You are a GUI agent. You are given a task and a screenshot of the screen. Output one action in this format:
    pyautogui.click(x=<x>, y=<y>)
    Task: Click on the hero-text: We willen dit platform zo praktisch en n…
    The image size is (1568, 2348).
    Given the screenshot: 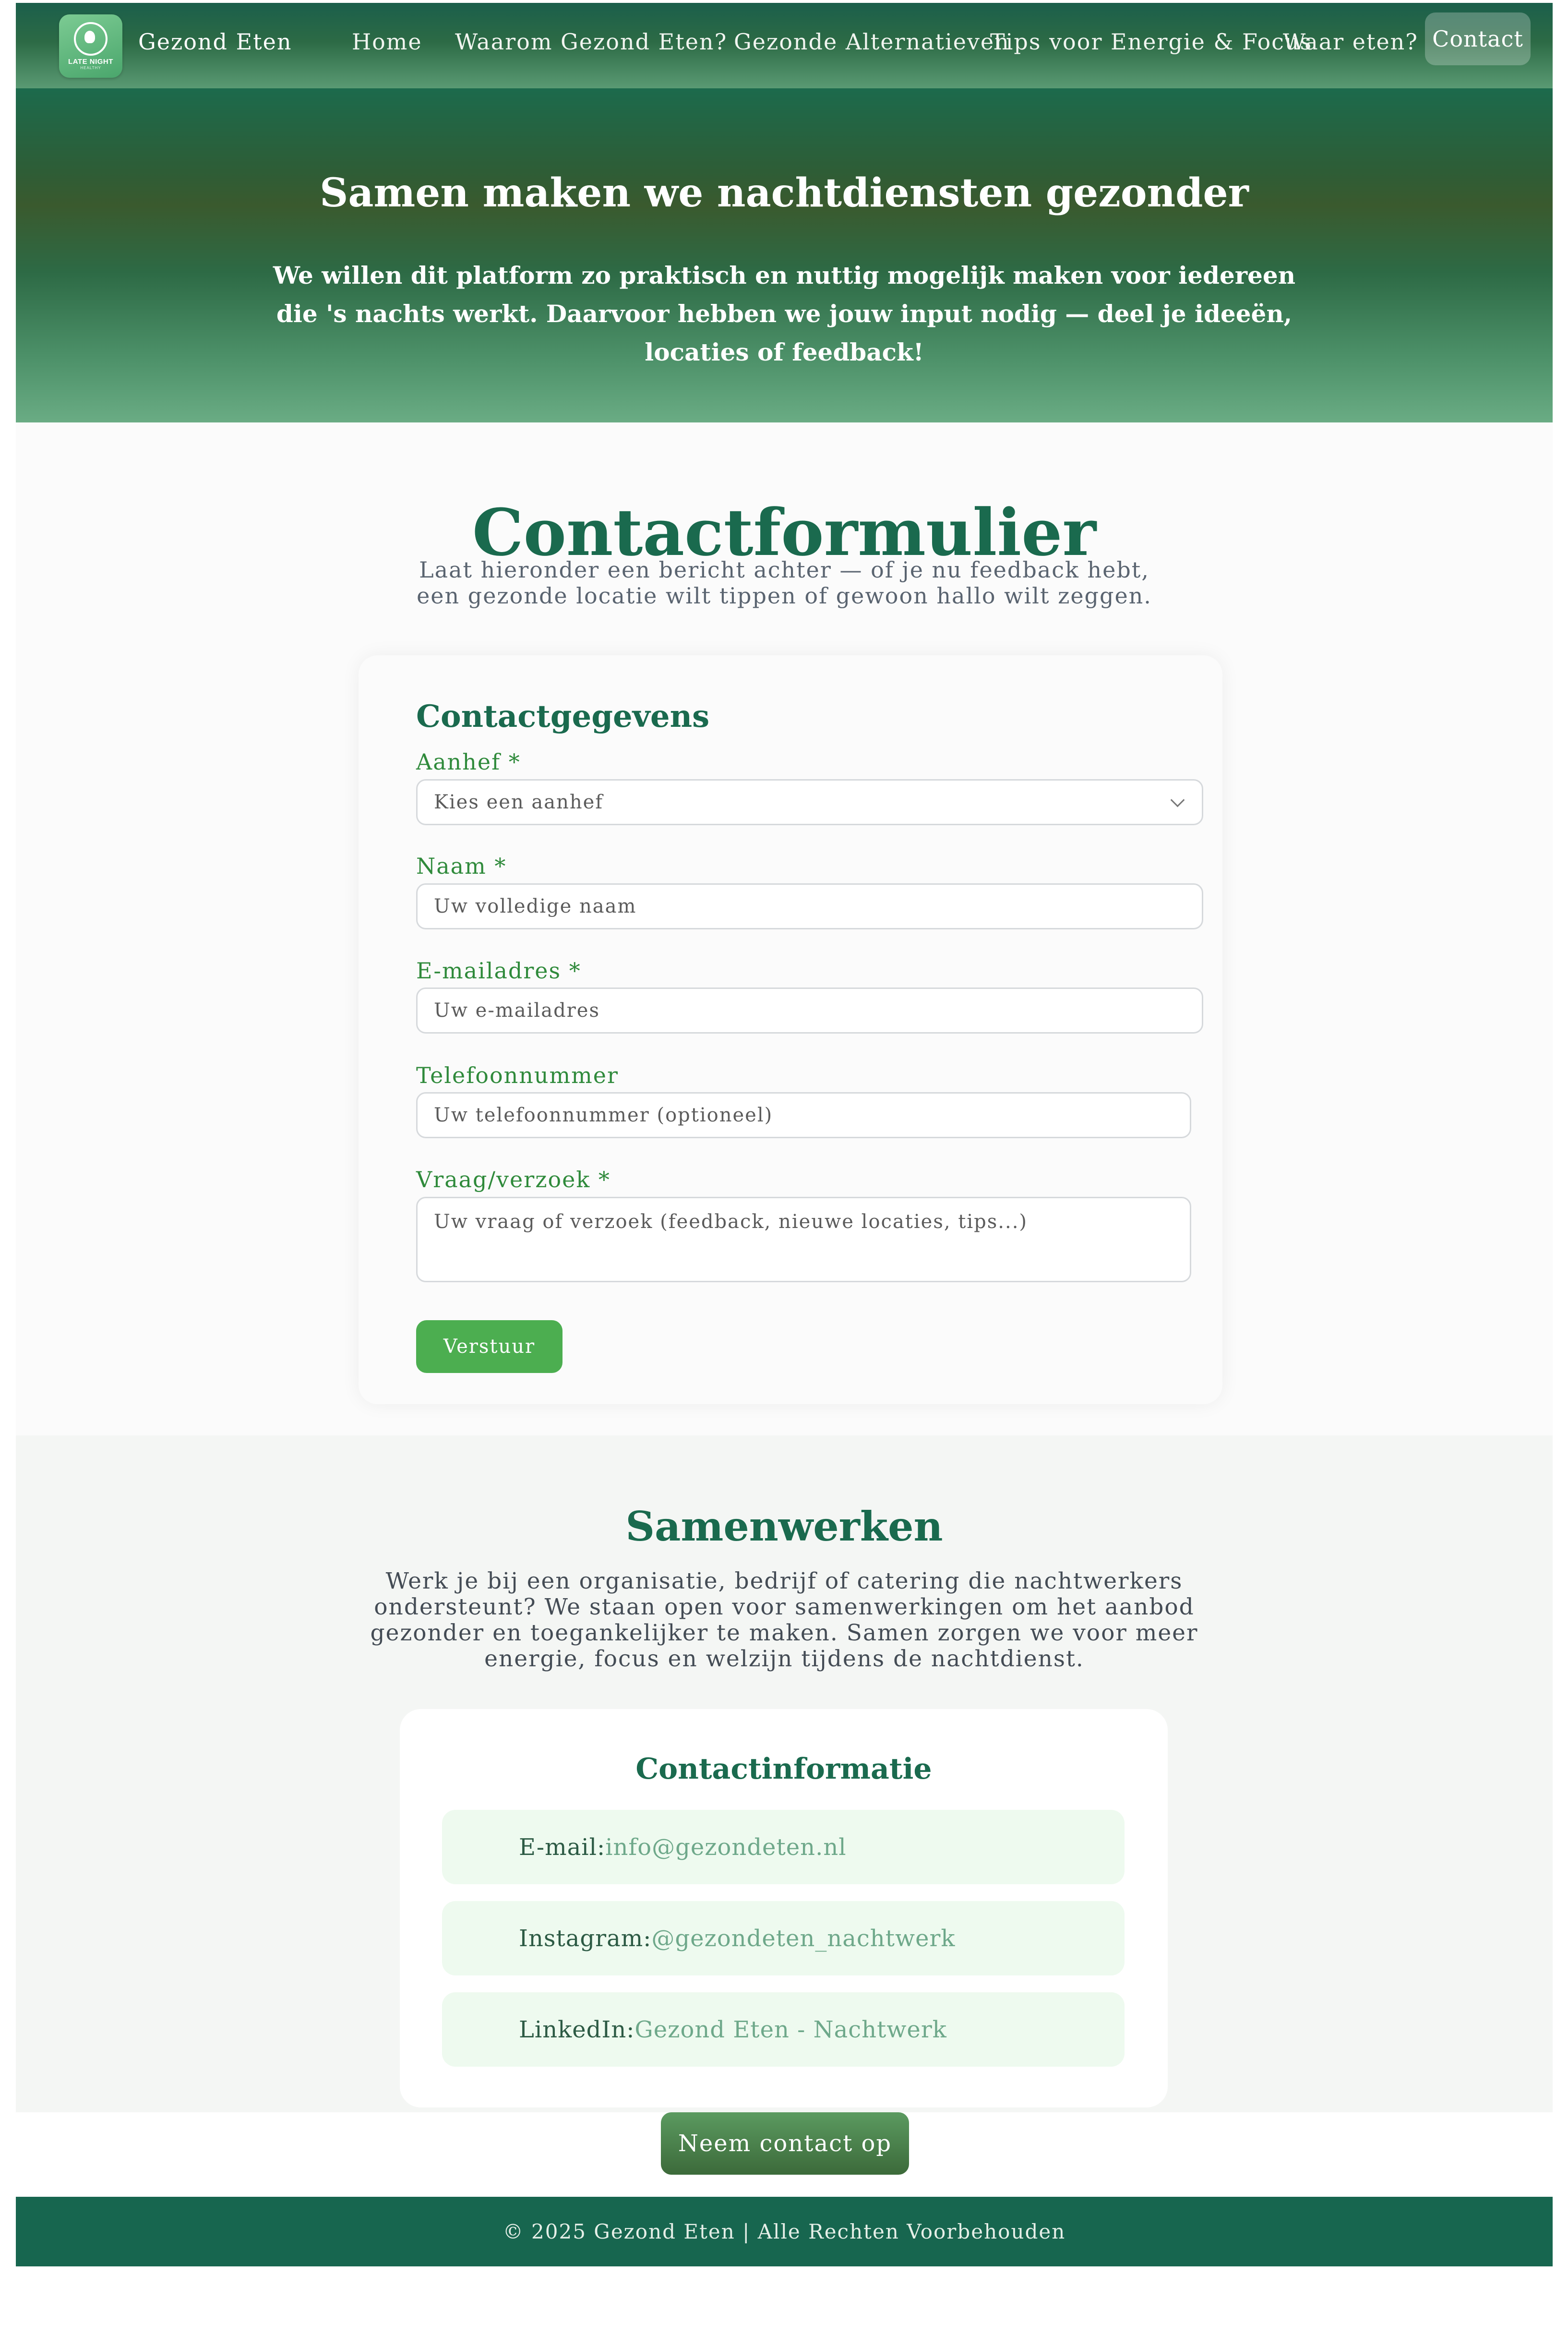 What is the action you would take?
    pyautogui.click(x=785, y=314)
    